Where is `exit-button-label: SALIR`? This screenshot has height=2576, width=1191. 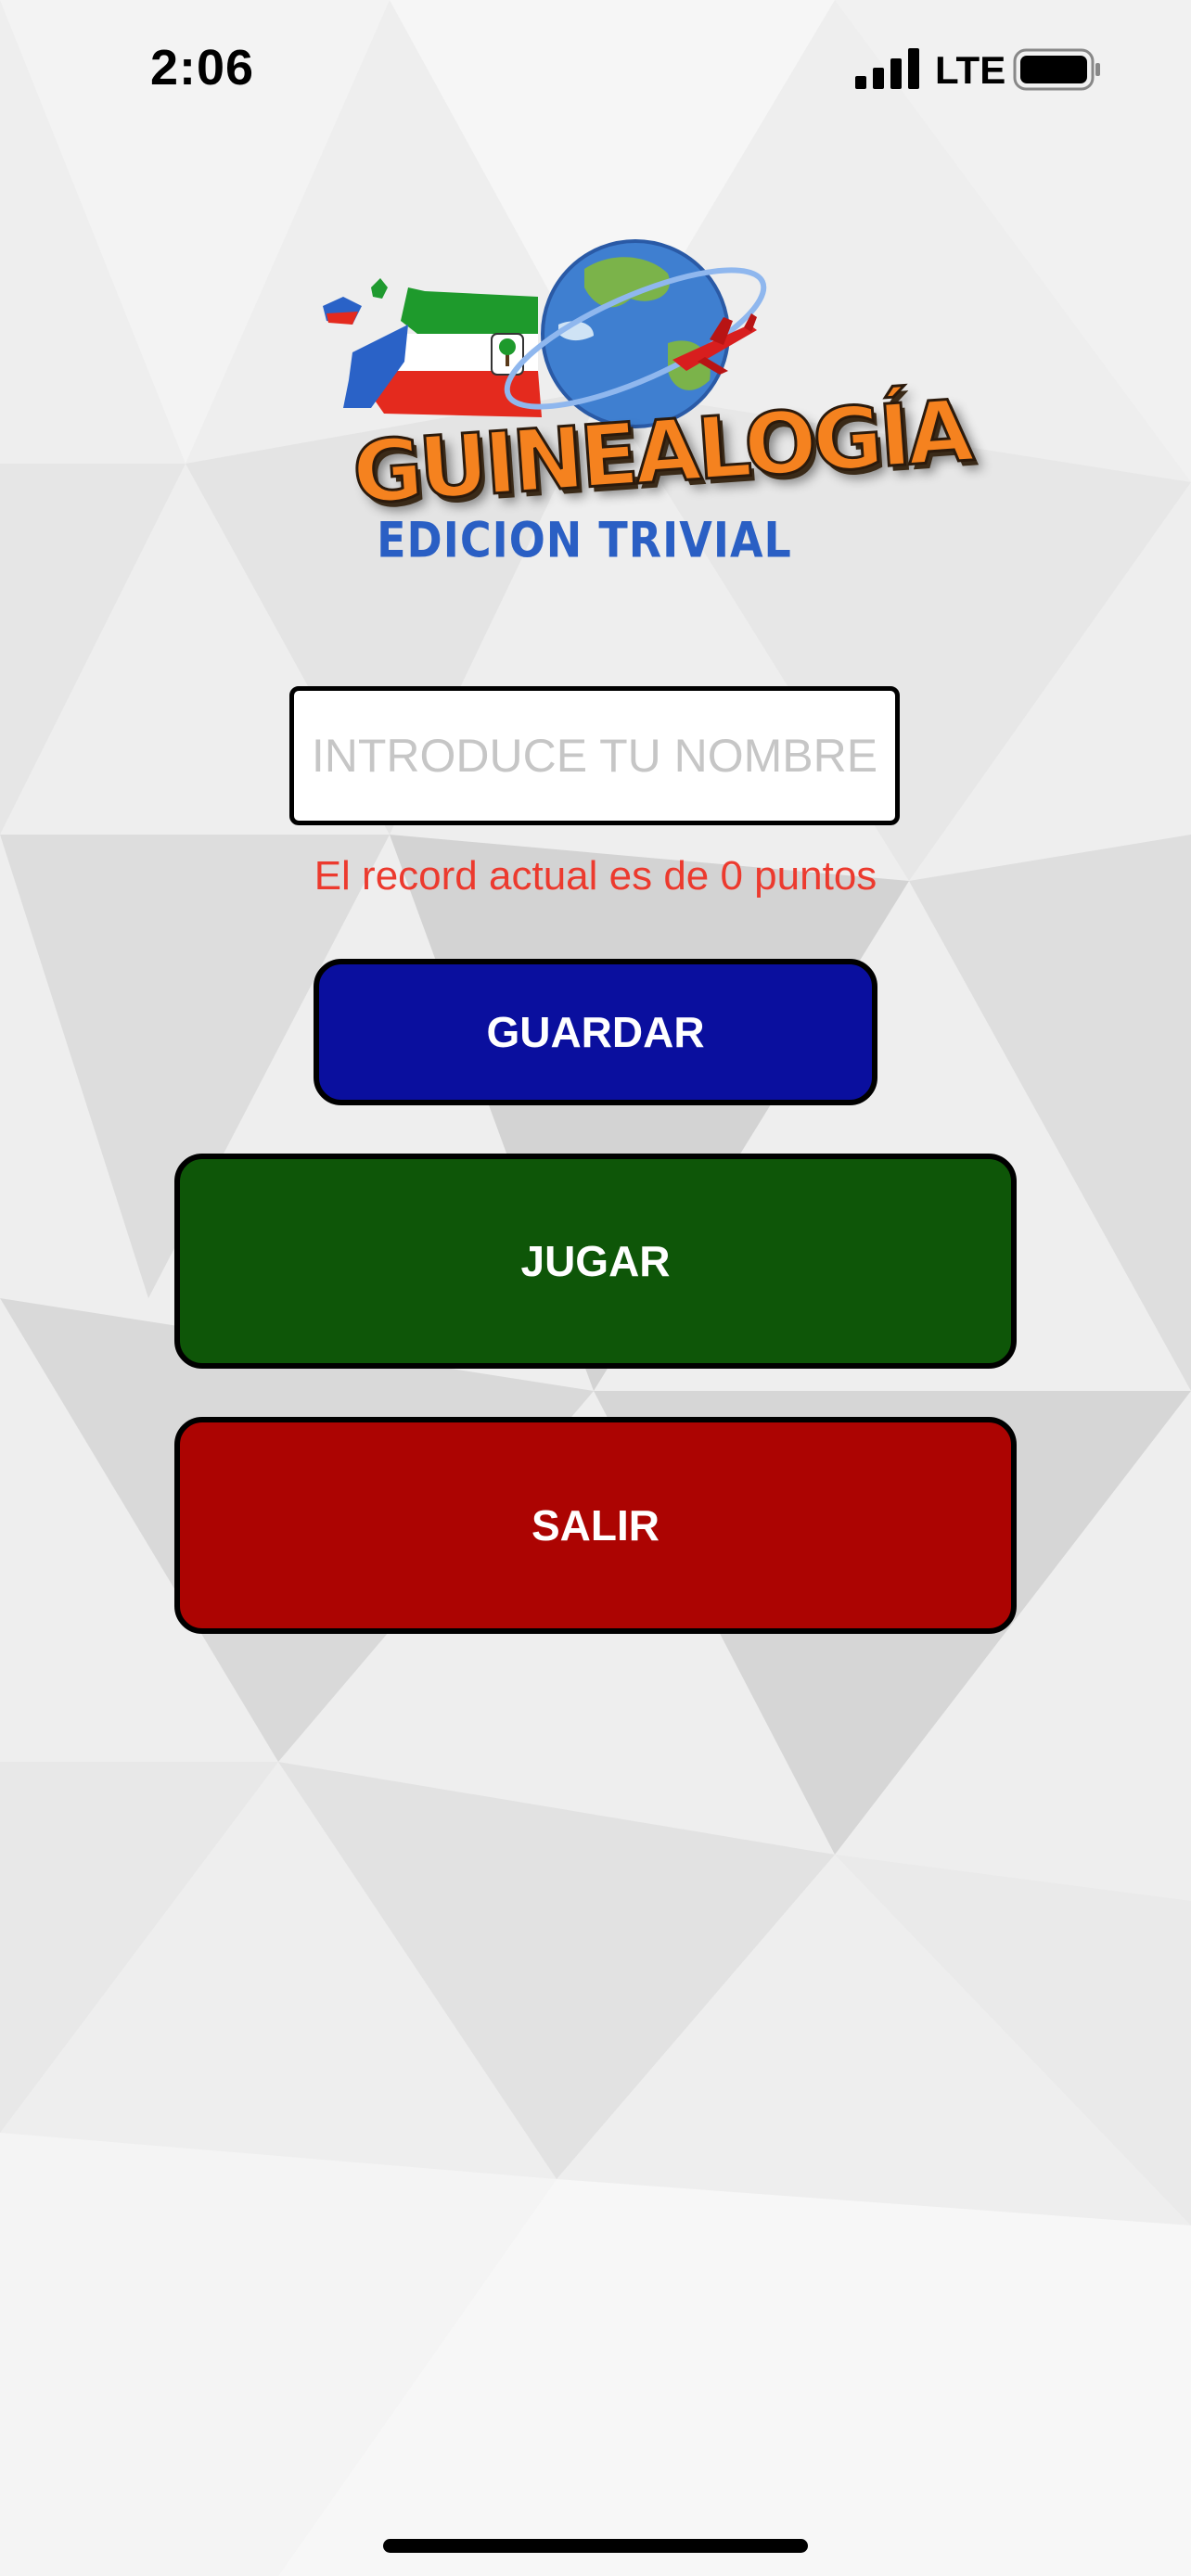 exit-button-label: SALIR is located at coordinates (595, 1525).